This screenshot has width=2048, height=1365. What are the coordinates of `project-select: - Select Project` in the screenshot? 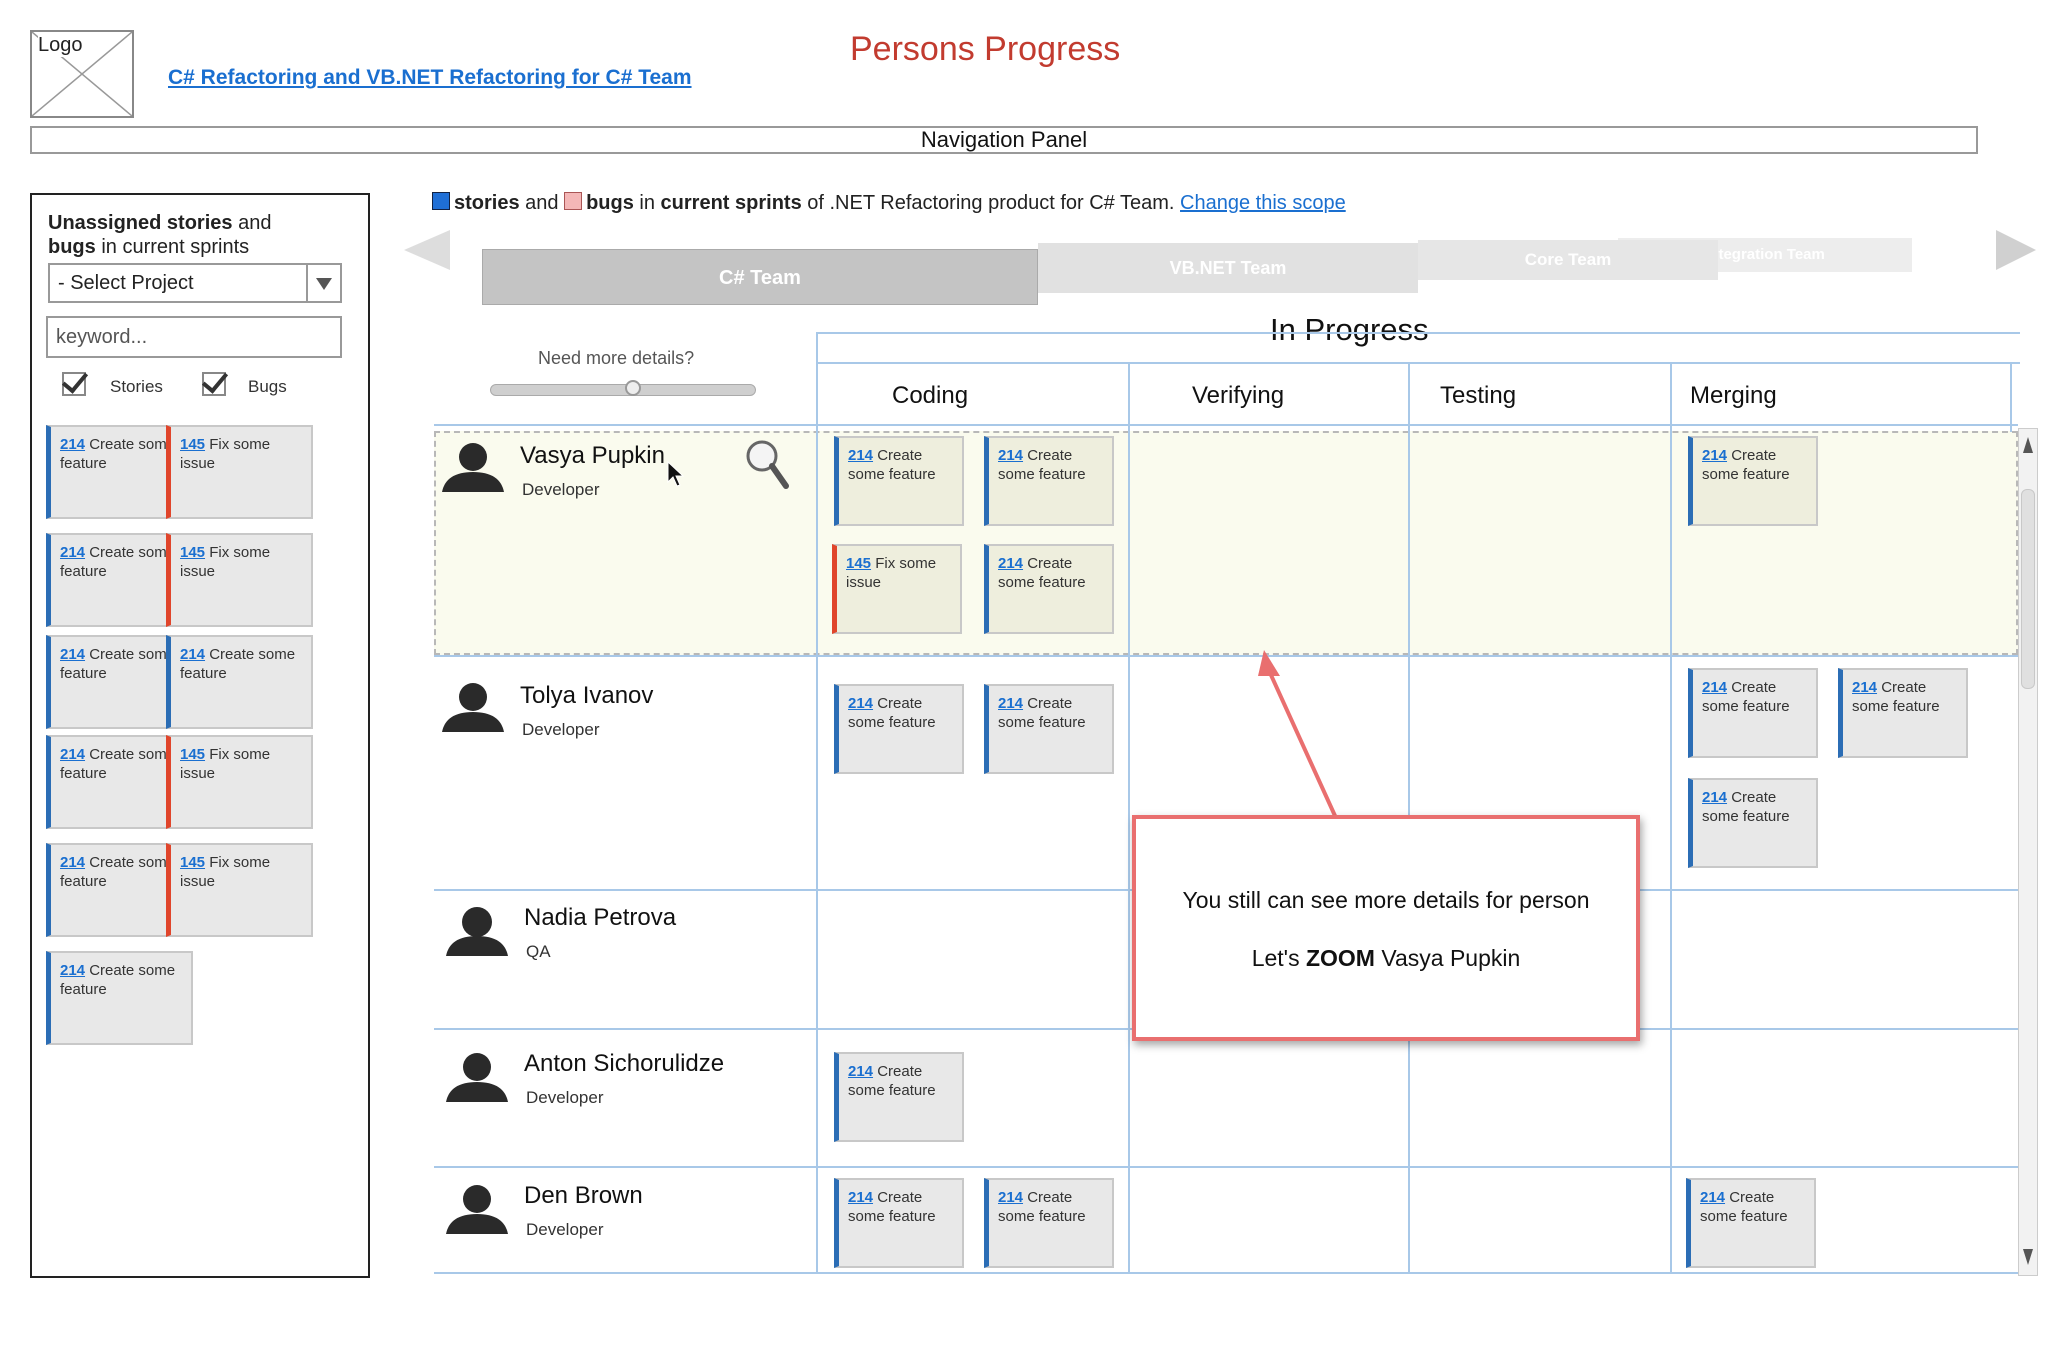 It's located at (195, 283).